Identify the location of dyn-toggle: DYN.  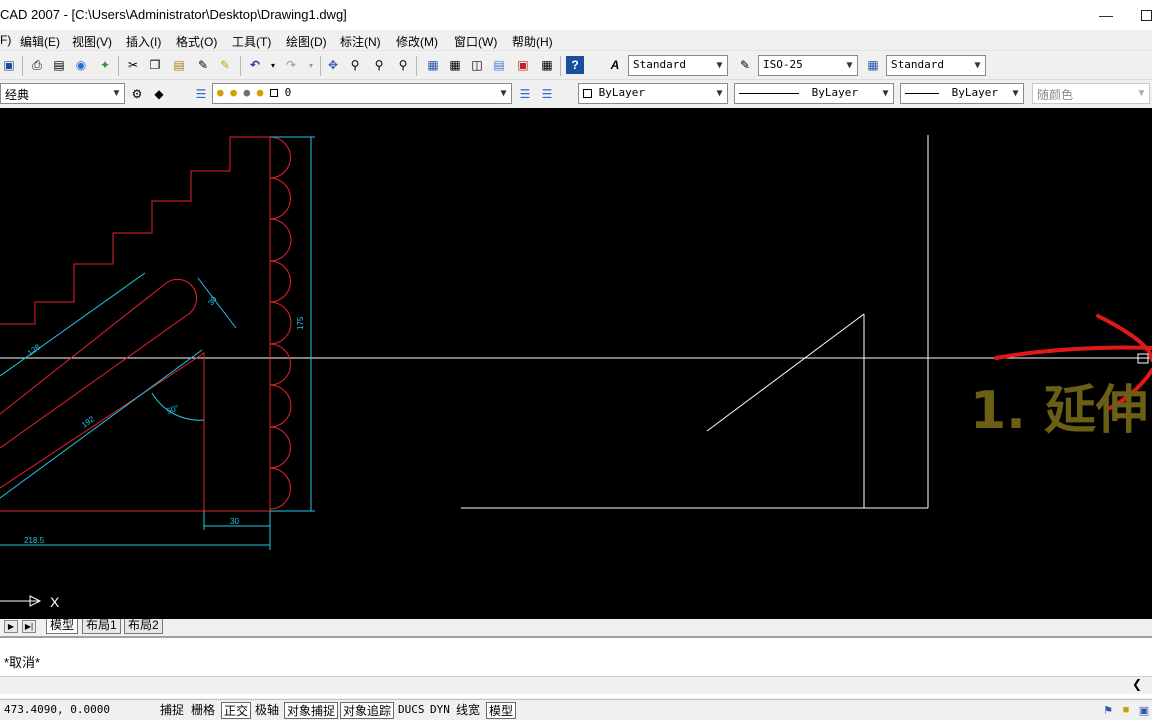
(440, 710).